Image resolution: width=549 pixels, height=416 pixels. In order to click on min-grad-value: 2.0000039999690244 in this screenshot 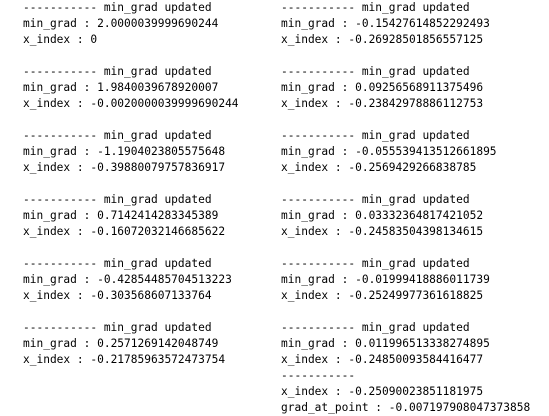, I will do `click(158, 23)`.